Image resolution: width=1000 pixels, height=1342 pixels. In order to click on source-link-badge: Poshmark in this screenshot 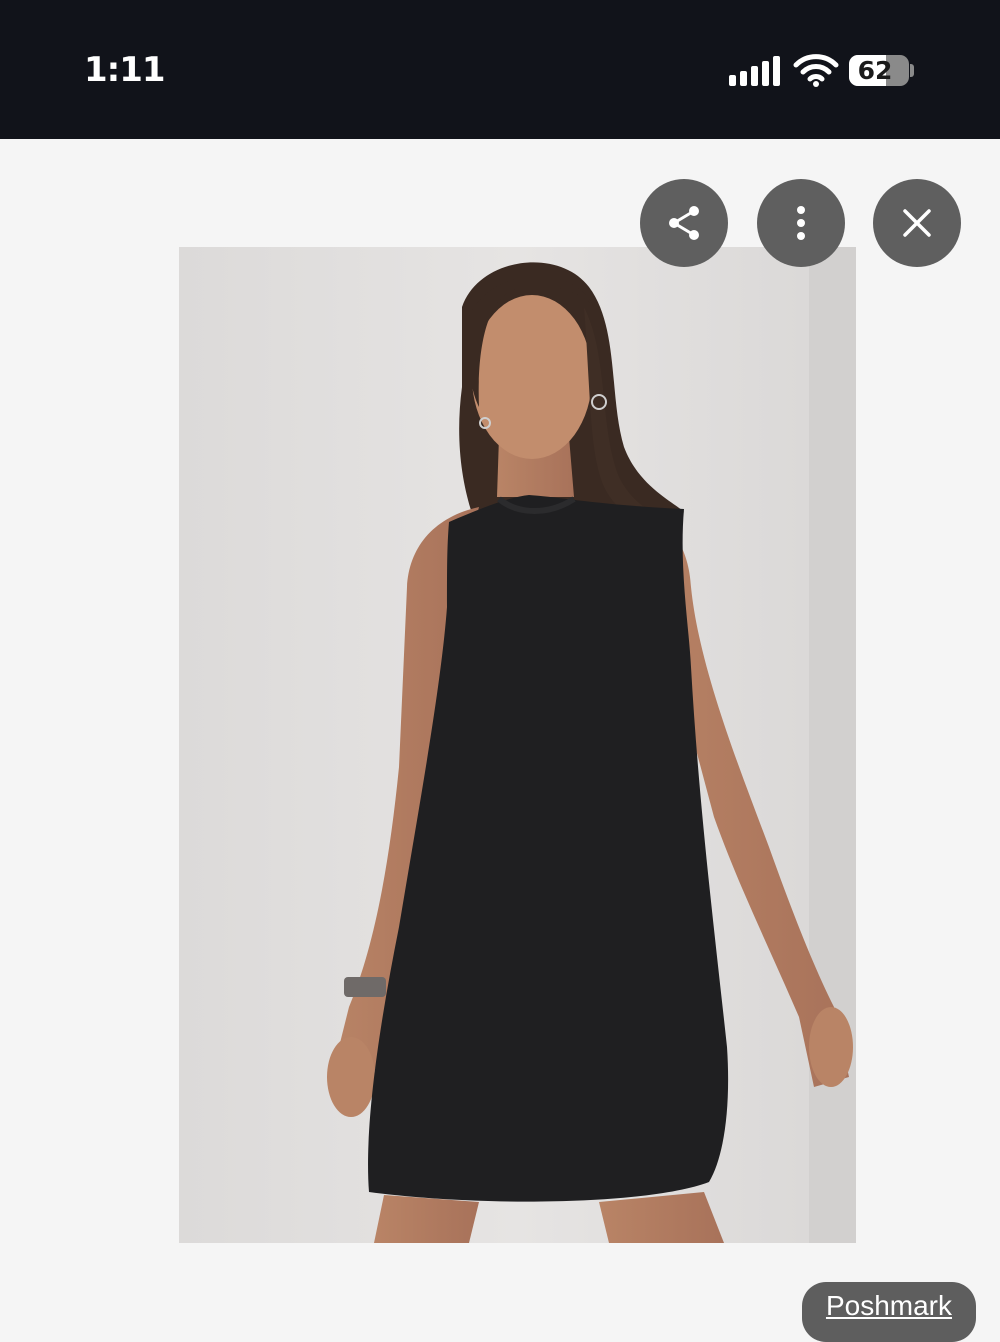, I will do `click(889, 1312)`.